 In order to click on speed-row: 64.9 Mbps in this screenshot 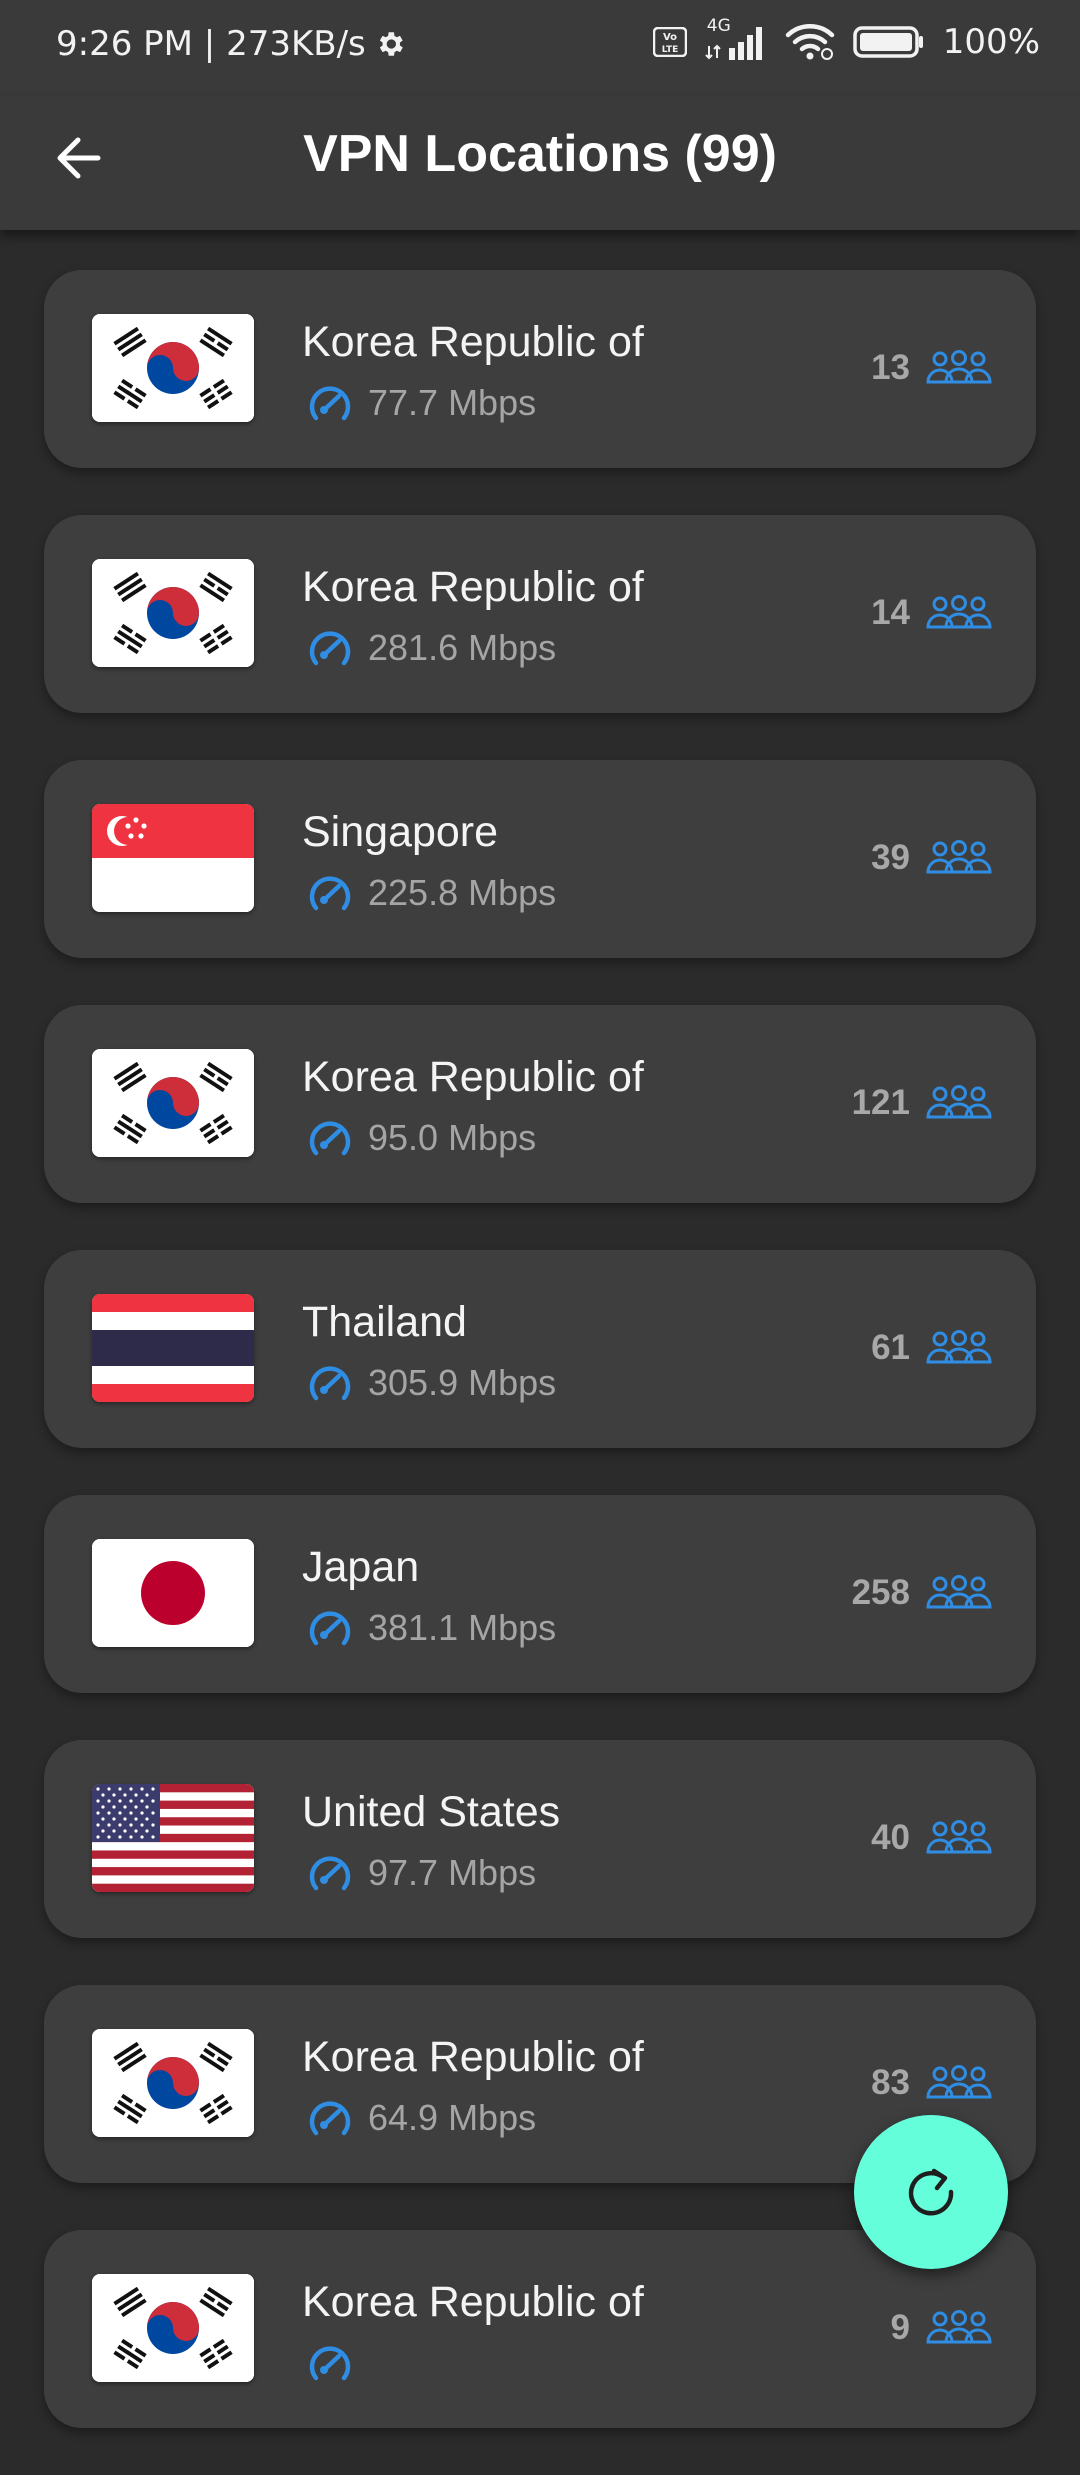, I will do `click(421, 2118)`.